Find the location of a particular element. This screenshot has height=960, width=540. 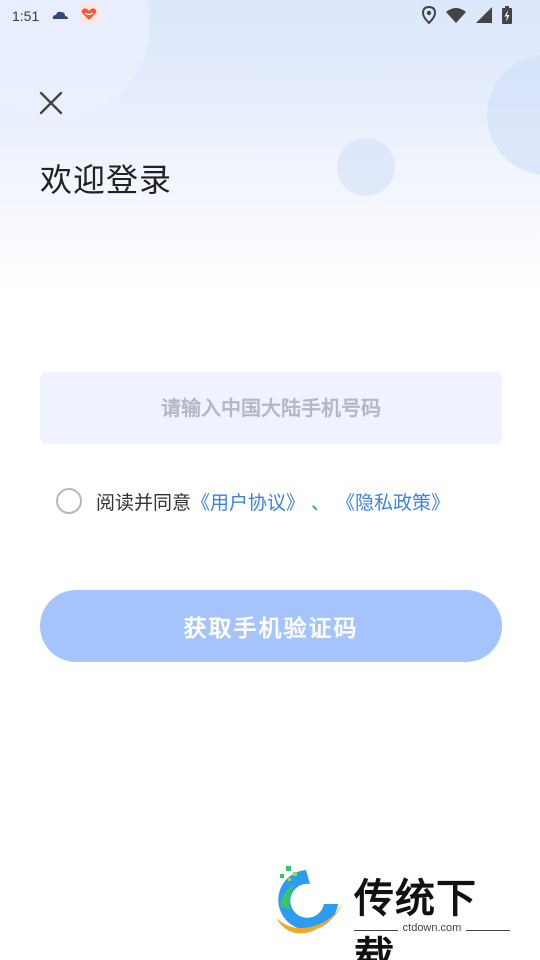

page-title: 欢迎登录 is located at coordinates (106, 180).